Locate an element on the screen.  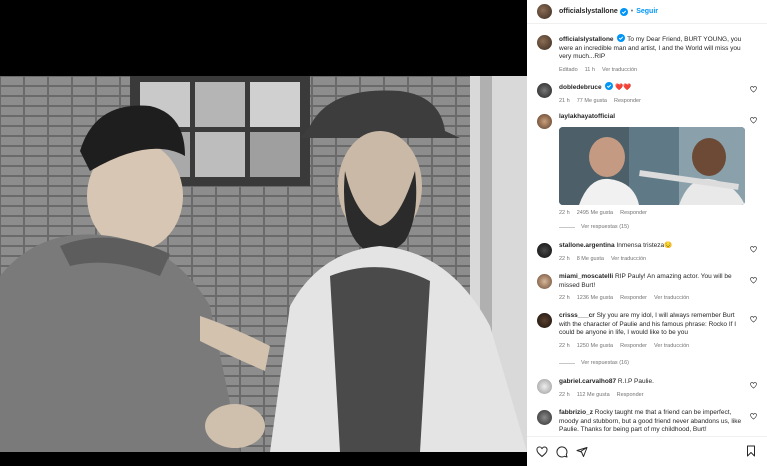
comment-username: stallone.argentina is located at coordinates (587, 245).